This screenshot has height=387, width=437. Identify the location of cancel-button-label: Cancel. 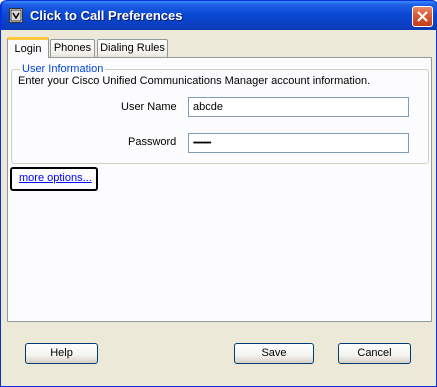
(374, 353).